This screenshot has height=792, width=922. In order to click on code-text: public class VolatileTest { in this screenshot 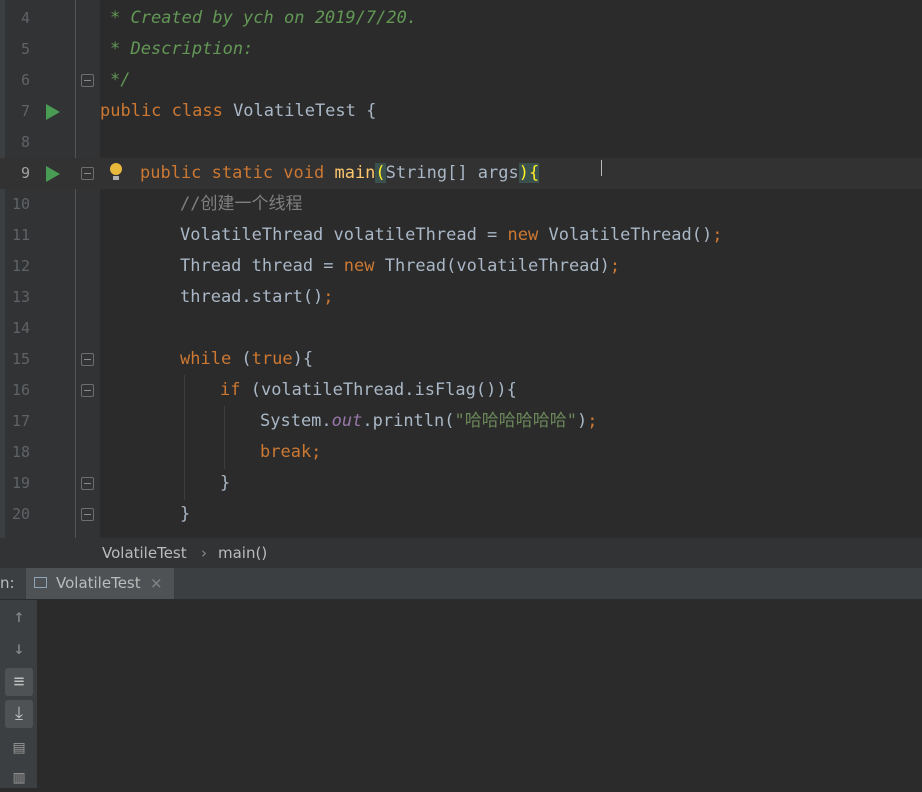, I will do `click(238, 111)`.